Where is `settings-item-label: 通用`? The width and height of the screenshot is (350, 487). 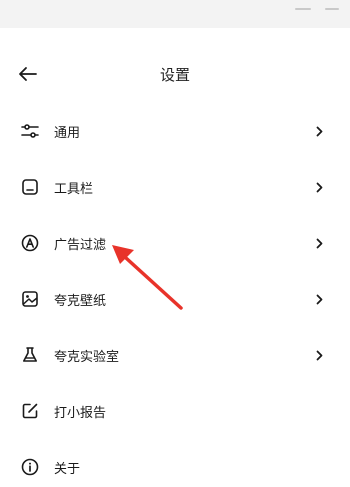
settings-item-label: 通用 is located at coordinates (67, 133).